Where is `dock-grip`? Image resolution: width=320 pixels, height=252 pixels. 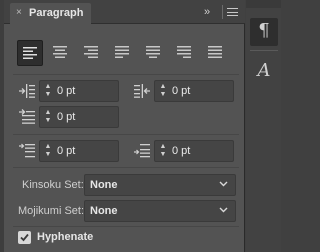
dock-grip is located at coordinates (263, 4).